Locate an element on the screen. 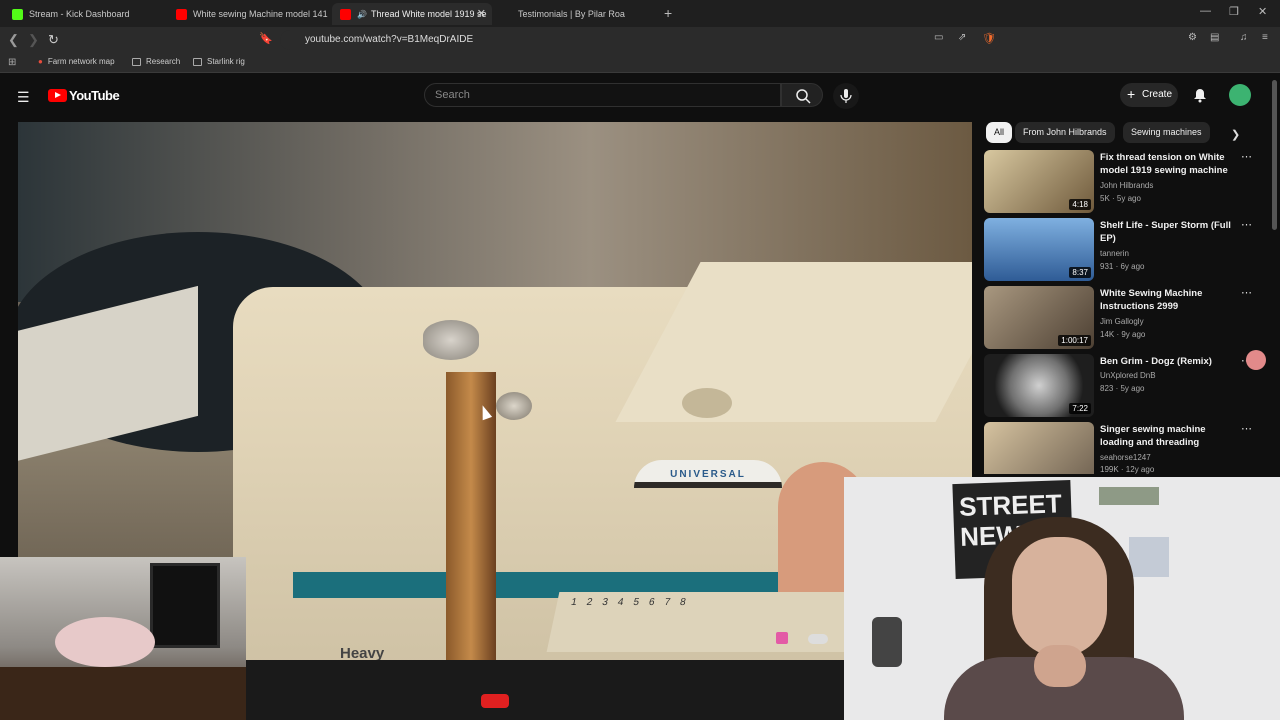  avatar is located at coordinates (1240, 95).